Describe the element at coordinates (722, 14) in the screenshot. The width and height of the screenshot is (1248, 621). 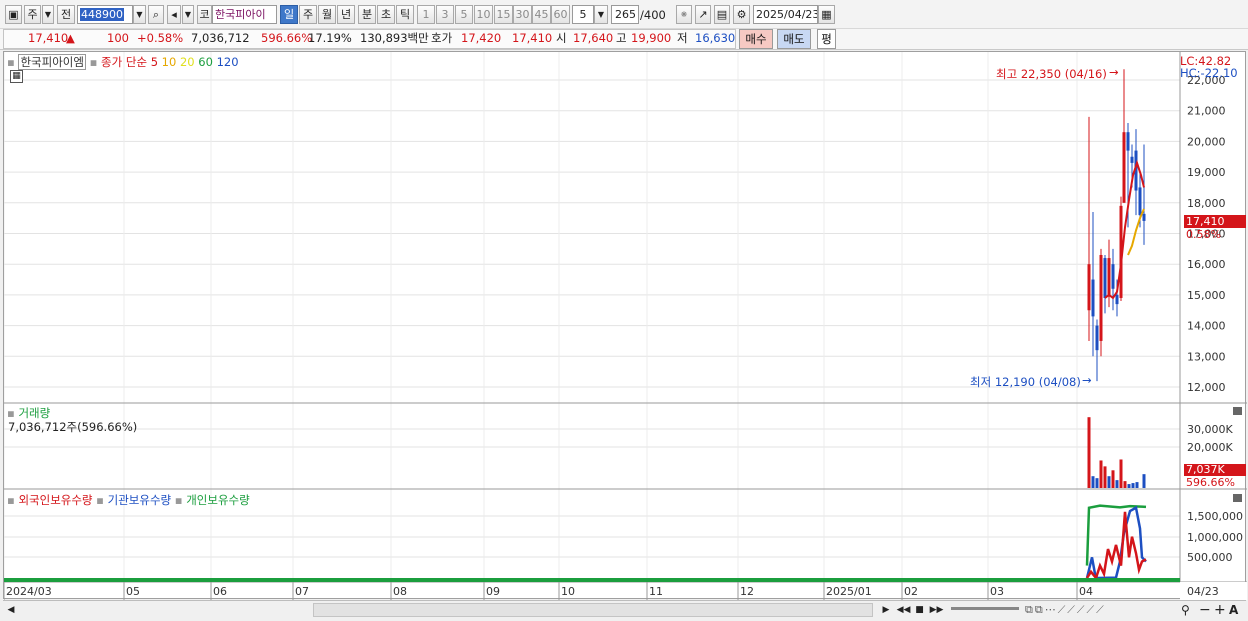
I see `save-icon: ▤` at that location.